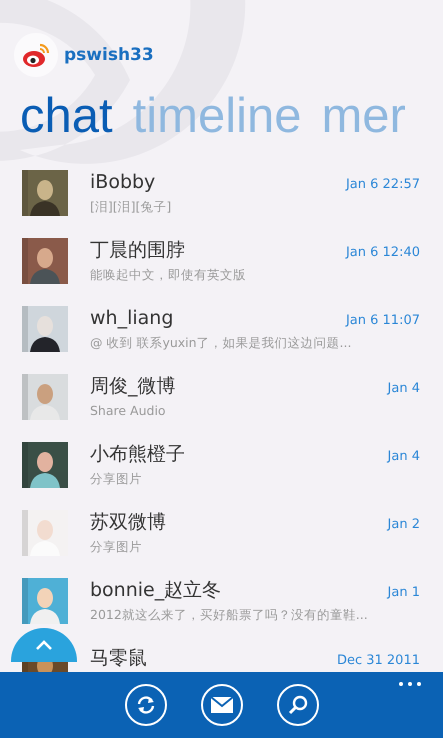  I want to click on contact-name: 马零鼠, so click(118, 658).